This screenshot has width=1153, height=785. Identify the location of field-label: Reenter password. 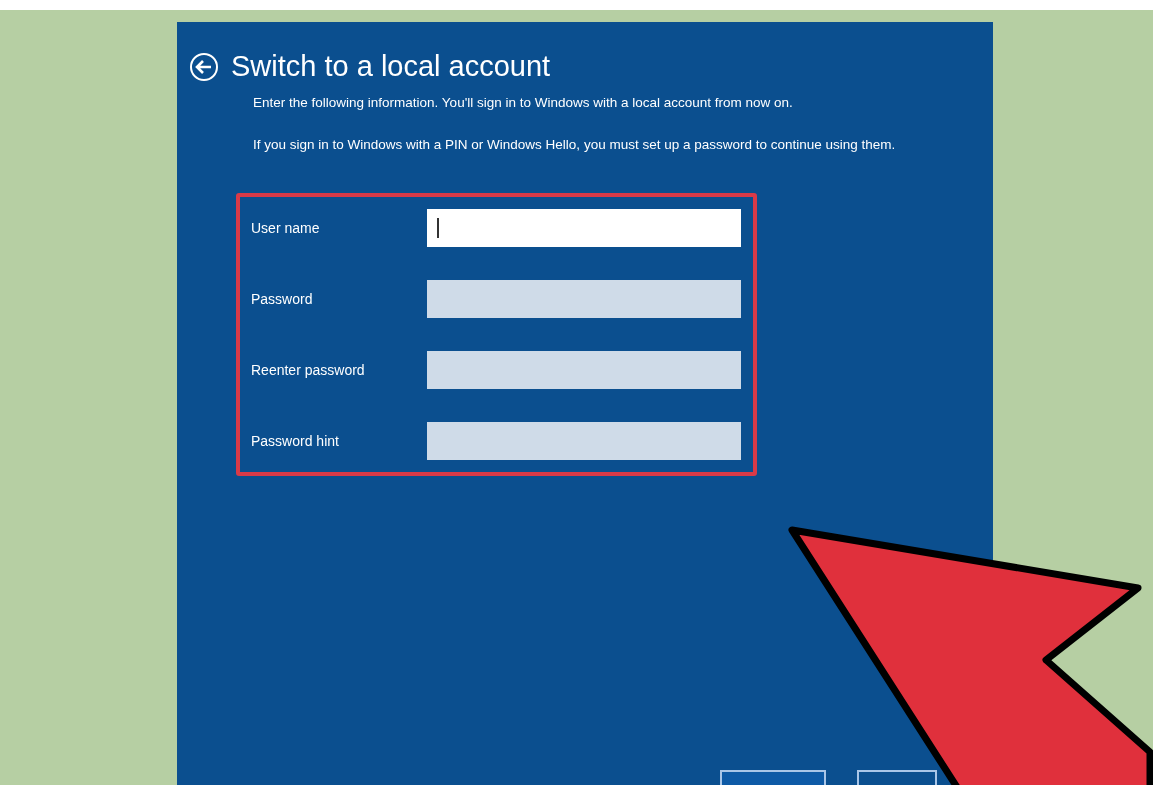
(308, 370).